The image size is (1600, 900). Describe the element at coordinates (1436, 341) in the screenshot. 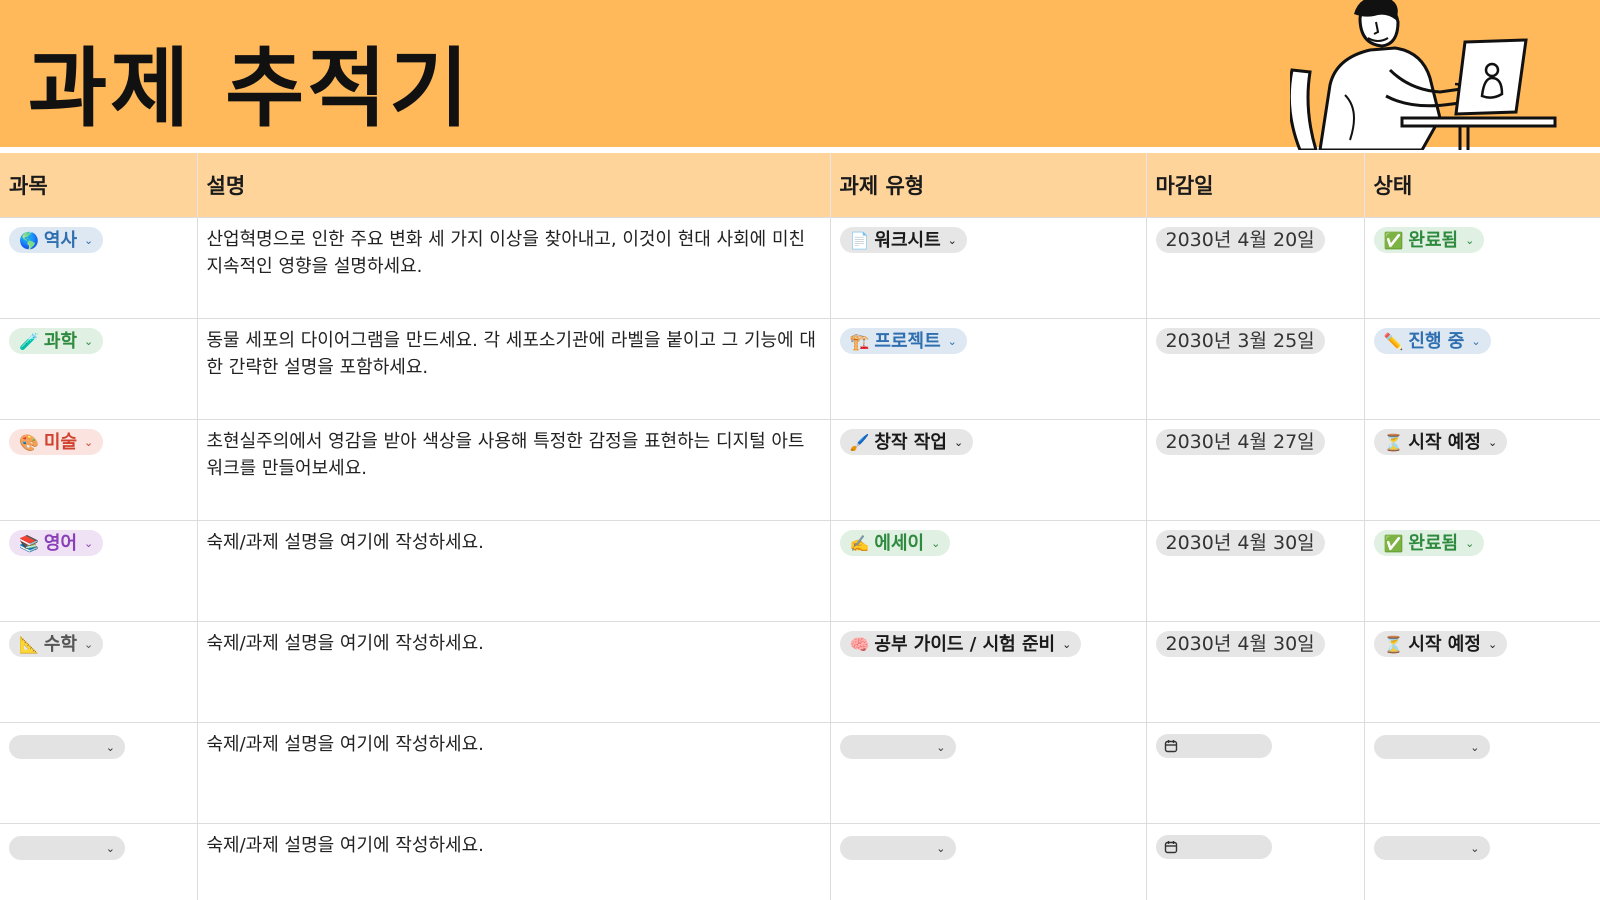

I see `status-badge-label: 진행 중` at that location.